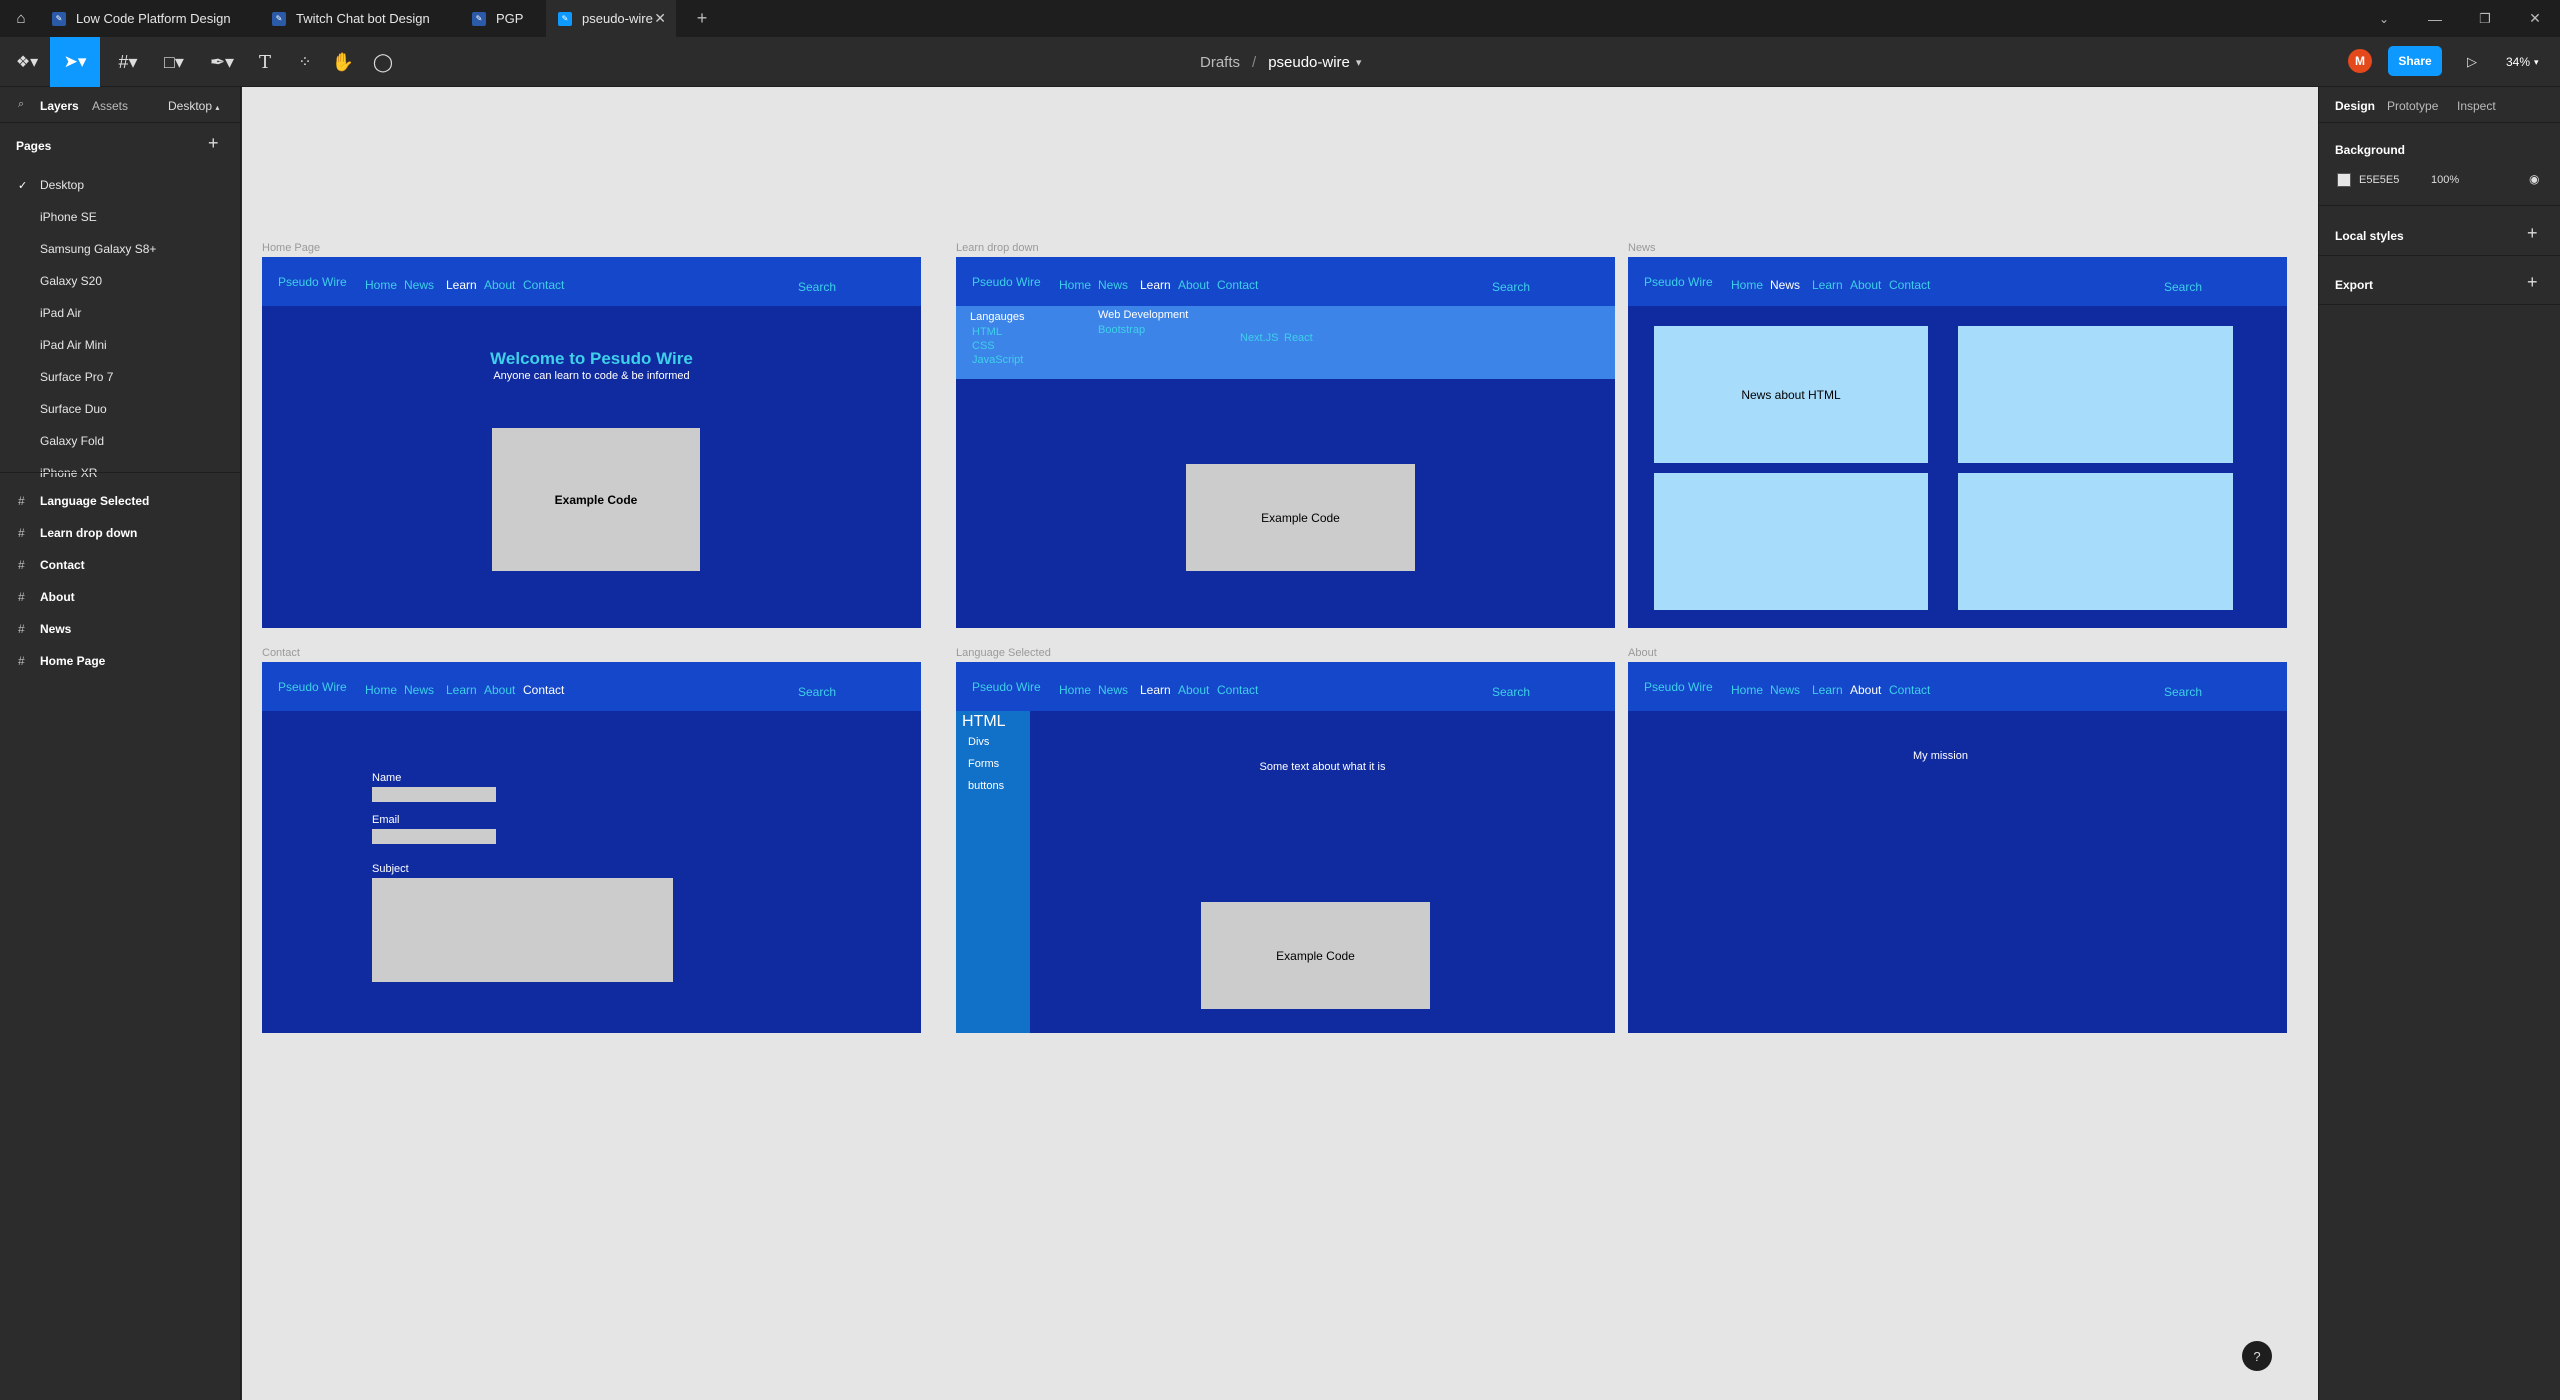 This screenshot has width=2560, height=1400. I want to click on topic-link: Forms, so click(983, 764).